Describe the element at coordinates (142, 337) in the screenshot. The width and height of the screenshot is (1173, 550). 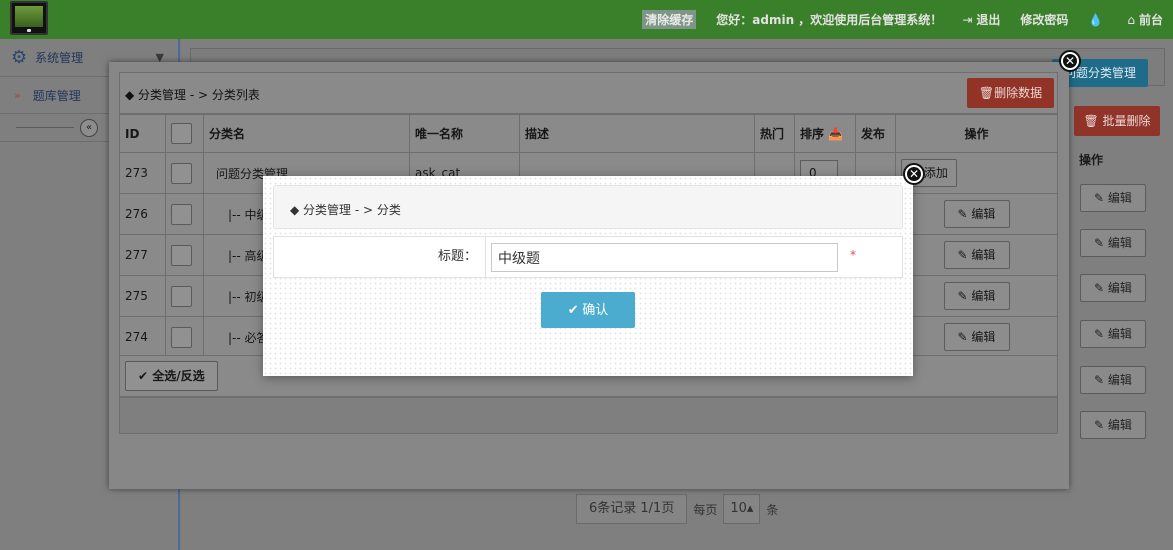
I see `row-id: 274` at that location.